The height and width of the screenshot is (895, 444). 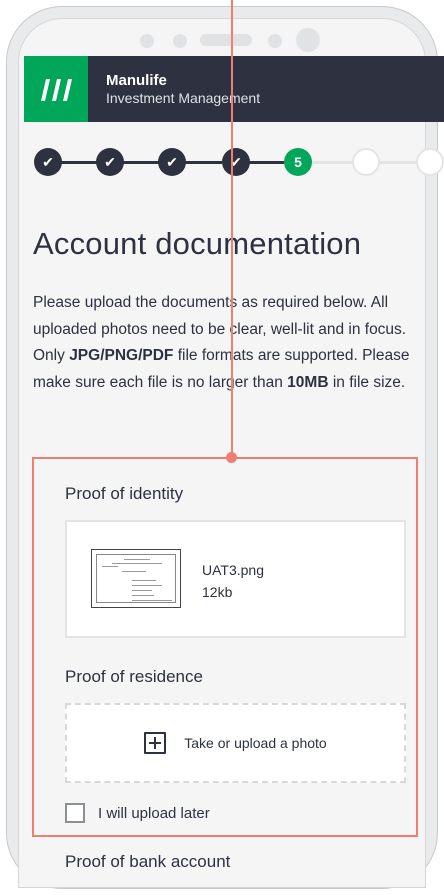 What do you see at coordinates (240, 39) in the screenshot?
I see `phone-speaker` at bounding box center [240, 39].